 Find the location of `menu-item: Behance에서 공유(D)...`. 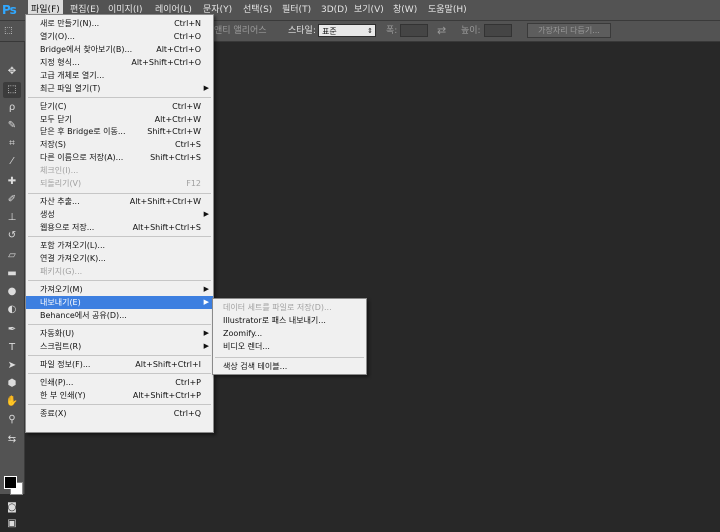

menu-item: Behance에서 공유(D)... is located at coordinates (119, 315).